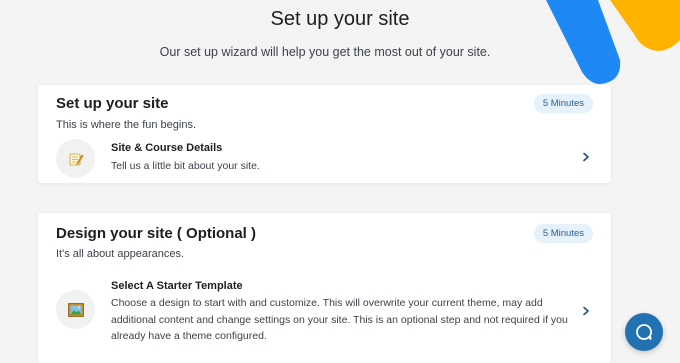 This screenshot has height=363, width=680. I want to click on help-chat-button, so click(644, 332).